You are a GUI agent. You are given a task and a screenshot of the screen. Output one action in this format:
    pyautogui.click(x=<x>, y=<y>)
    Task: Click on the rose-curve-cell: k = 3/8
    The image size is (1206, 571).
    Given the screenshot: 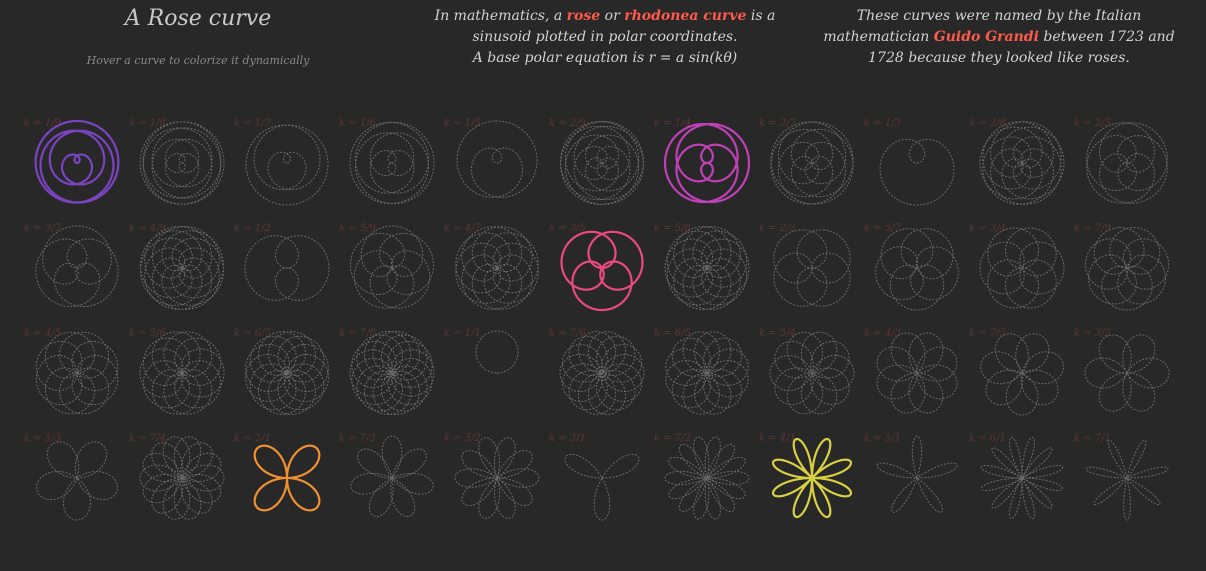 What is the action you would take?
    pyautogui.click(x=1017, y=161)
    